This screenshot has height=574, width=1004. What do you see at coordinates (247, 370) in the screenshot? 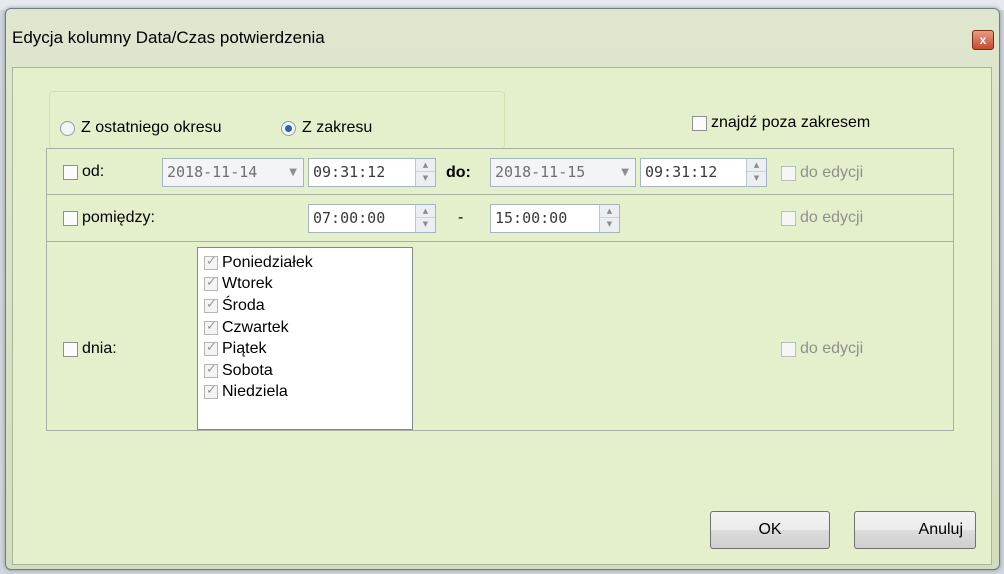
I see `day-label: Sobota` at bounding box center [247, 370].